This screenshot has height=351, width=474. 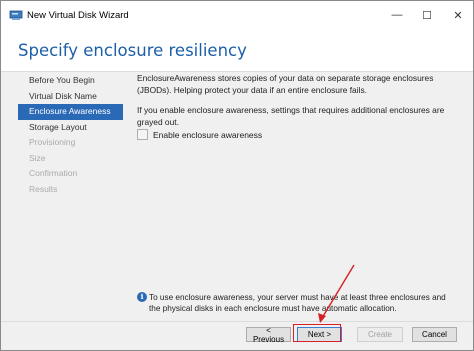 What do you see at coordinates (132, 50) in the screenshot?
I see `page-title: Specify enclosure resiliency` at bounding box center [132, 50].